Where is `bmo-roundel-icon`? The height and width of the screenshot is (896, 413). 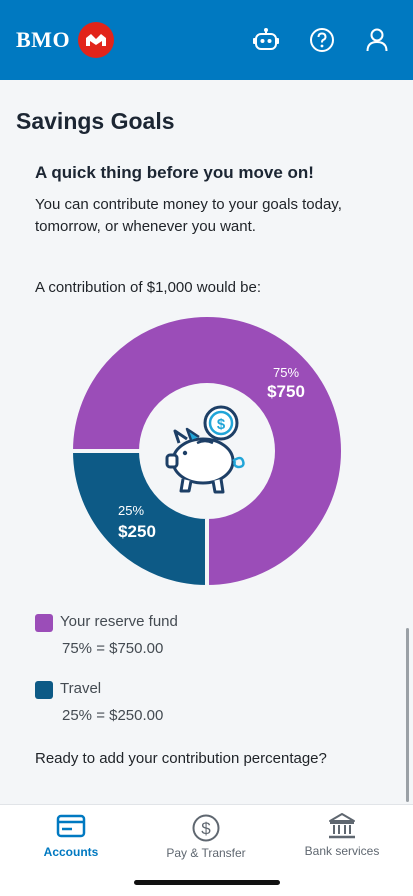 bmo-roundel-icon is located at coordinates (96, 40).